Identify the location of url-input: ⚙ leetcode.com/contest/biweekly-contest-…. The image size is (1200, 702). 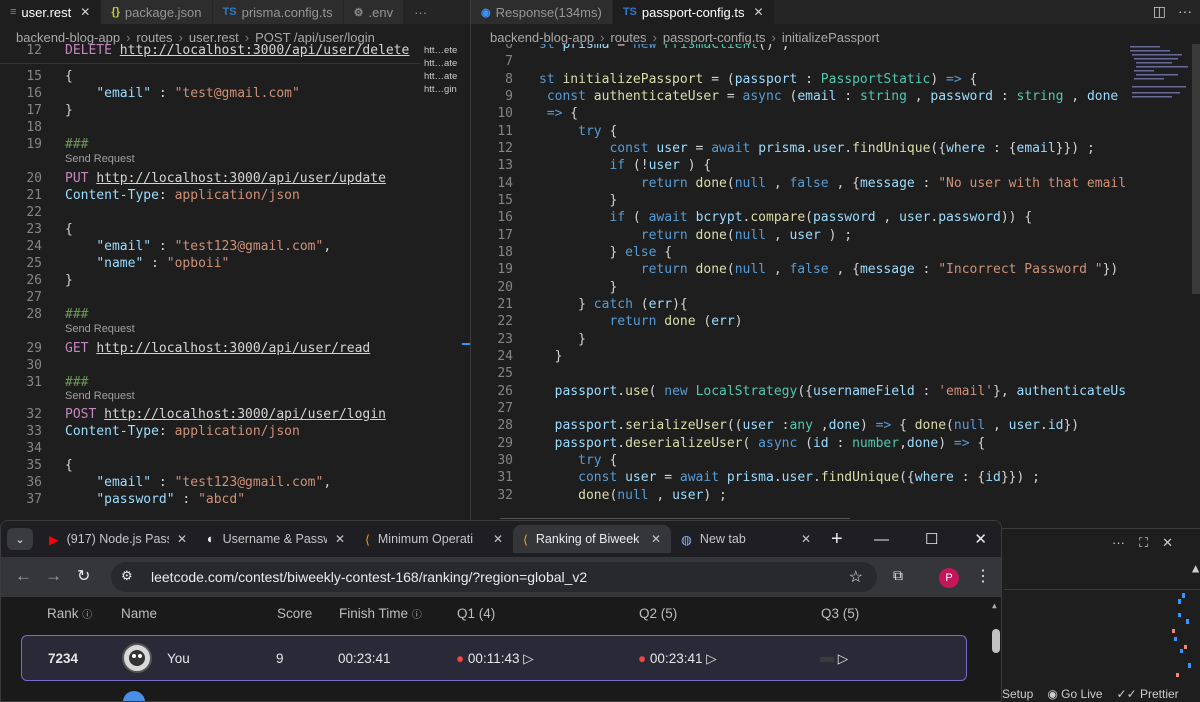
(494, 577).